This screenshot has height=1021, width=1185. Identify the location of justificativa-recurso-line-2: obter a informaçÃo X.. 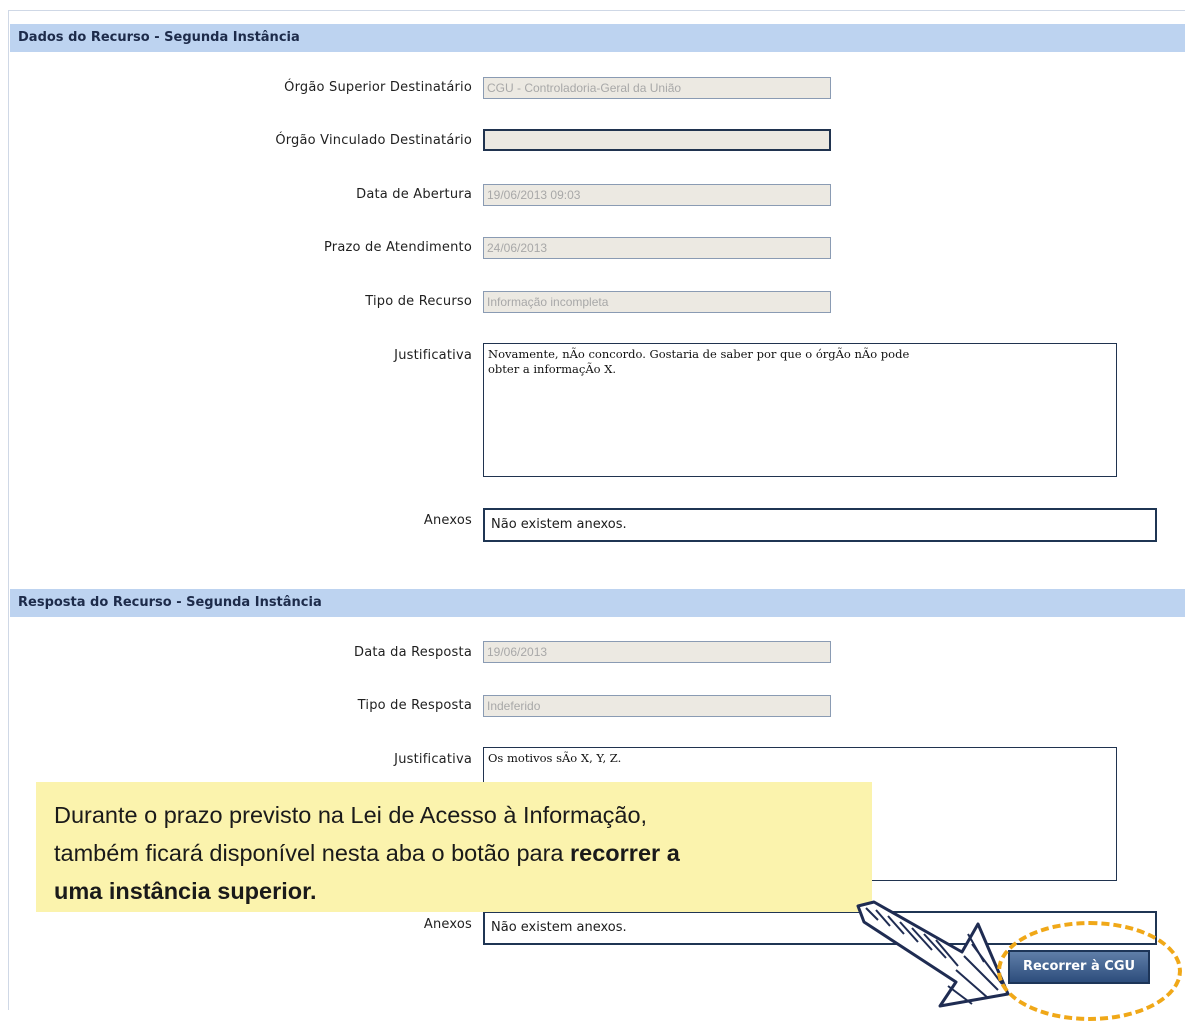
(552, 369).